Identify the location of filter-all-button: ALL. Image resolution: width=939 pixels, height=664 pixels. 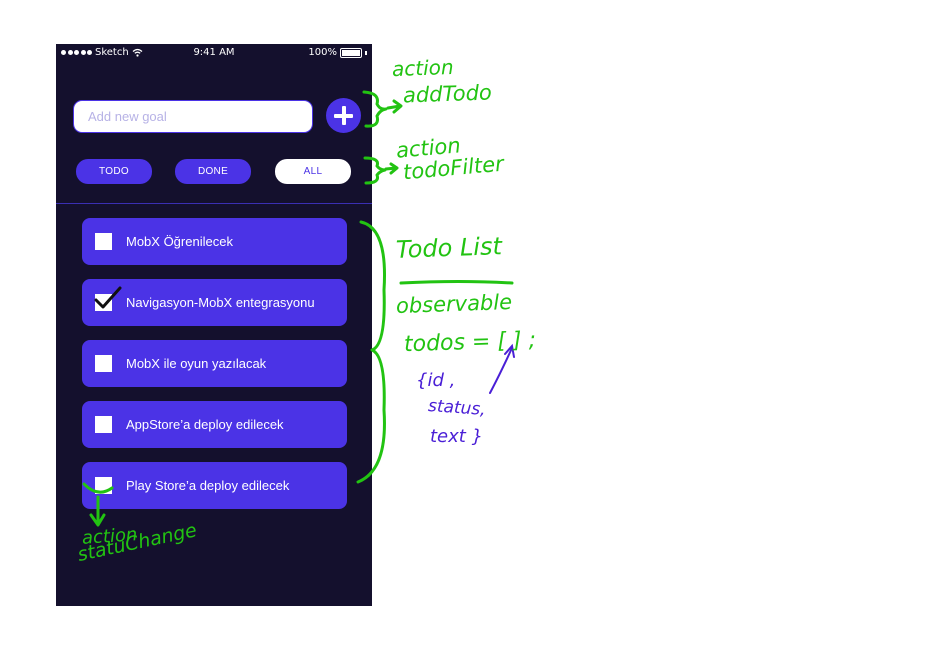
(313, 171).